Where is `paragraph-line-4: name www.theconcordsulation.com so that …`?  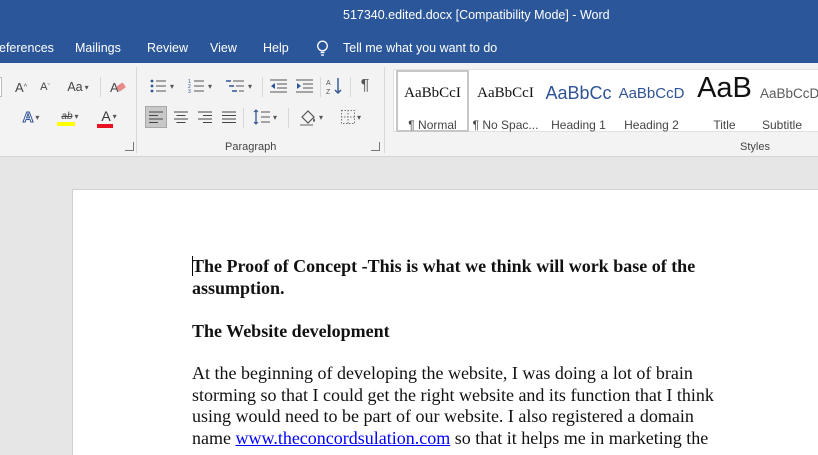
paragraph-line-4: name www.theconcordsulation.com so that … is located at coordinates (450, 439).